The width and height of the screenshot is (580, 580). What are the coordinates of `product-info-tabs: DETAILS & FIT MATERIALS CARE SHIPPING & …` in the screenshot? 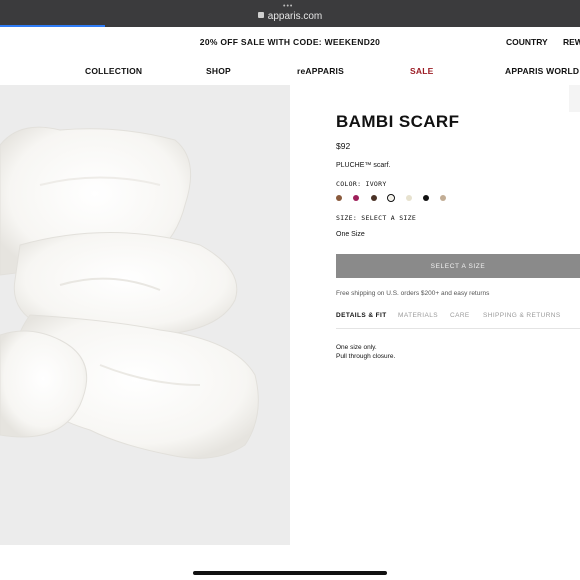 It's located at (458, 320).